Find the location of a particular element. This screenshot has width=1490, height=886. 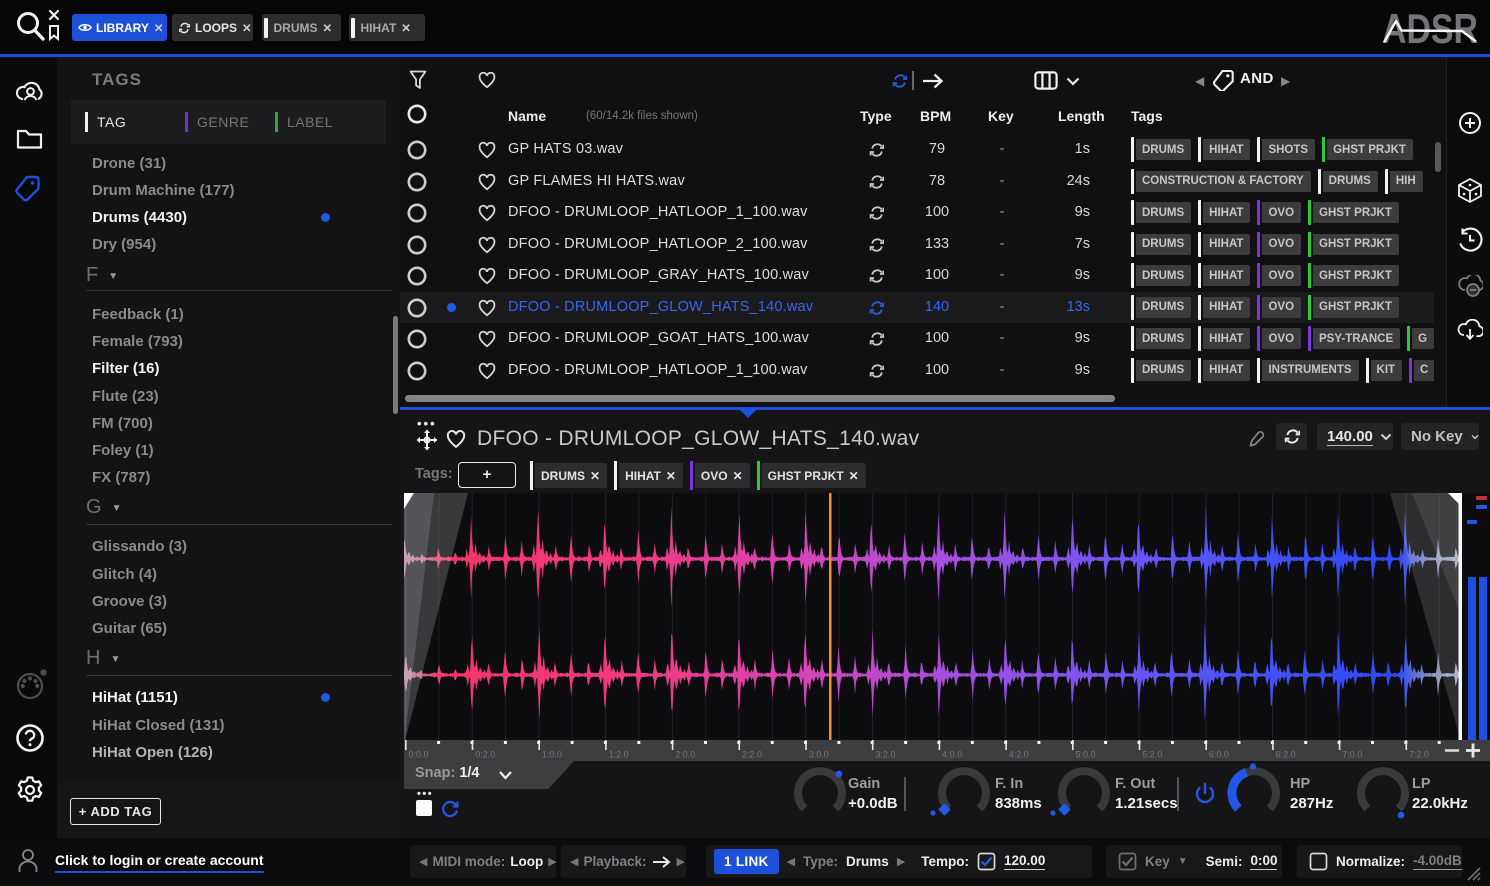

svg-text: 6:0.0 is located at coordinates (1219, 755).